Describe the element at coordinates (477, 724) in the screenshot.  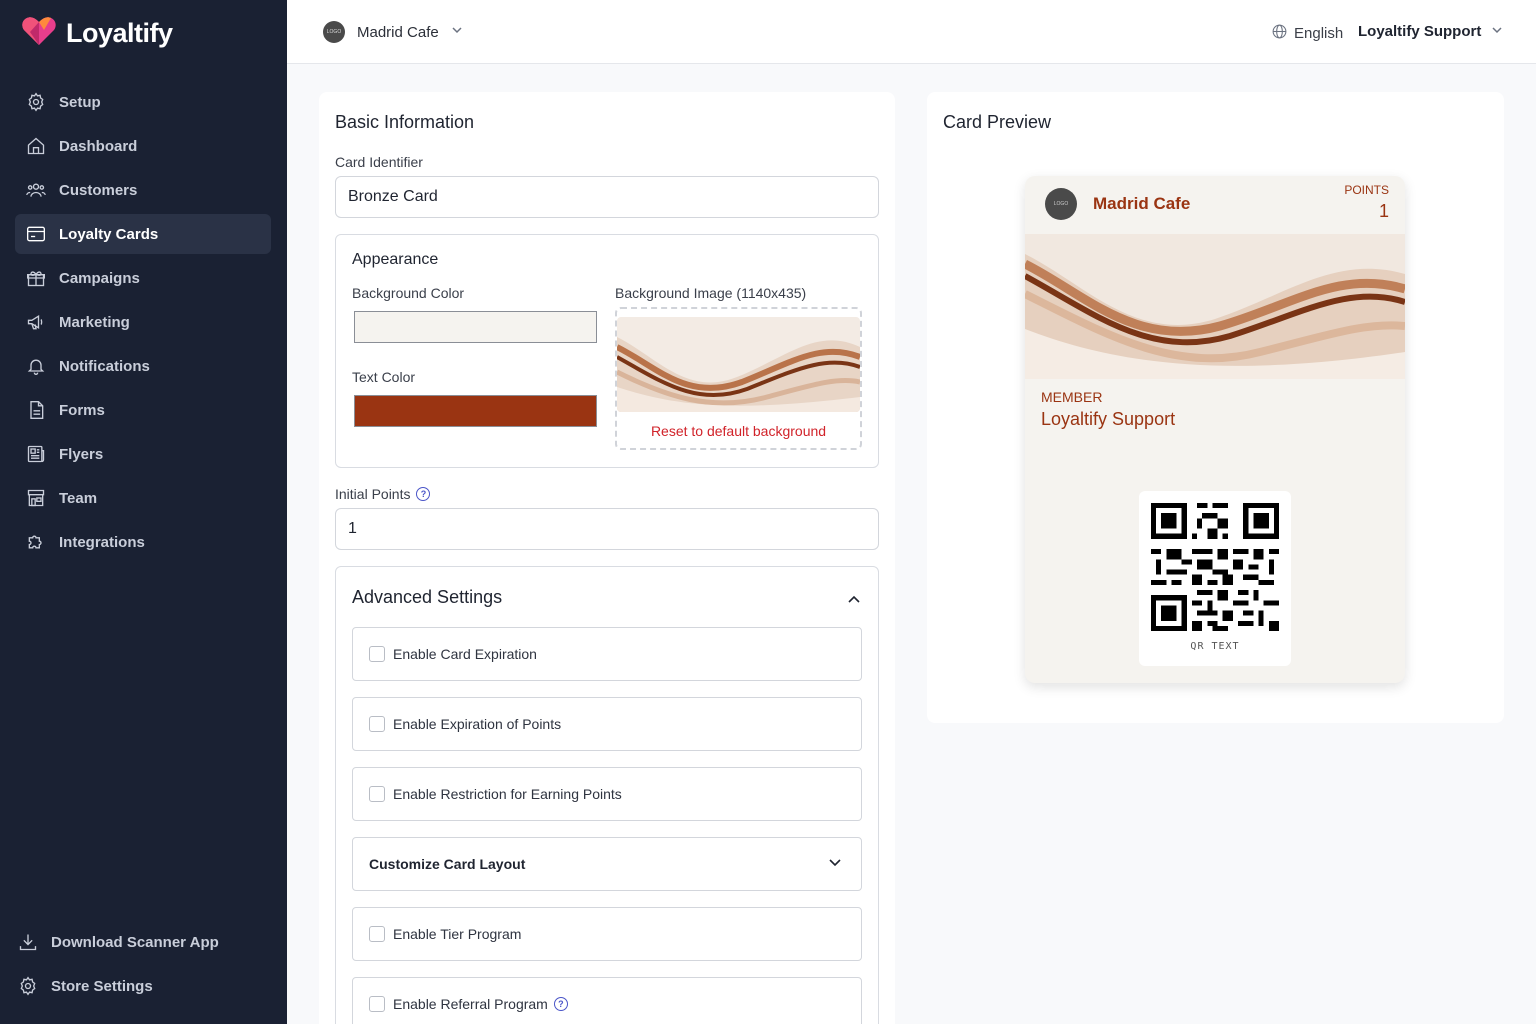
I see `enable-points-expiration-label: Enable Expiration of Points` at that location.